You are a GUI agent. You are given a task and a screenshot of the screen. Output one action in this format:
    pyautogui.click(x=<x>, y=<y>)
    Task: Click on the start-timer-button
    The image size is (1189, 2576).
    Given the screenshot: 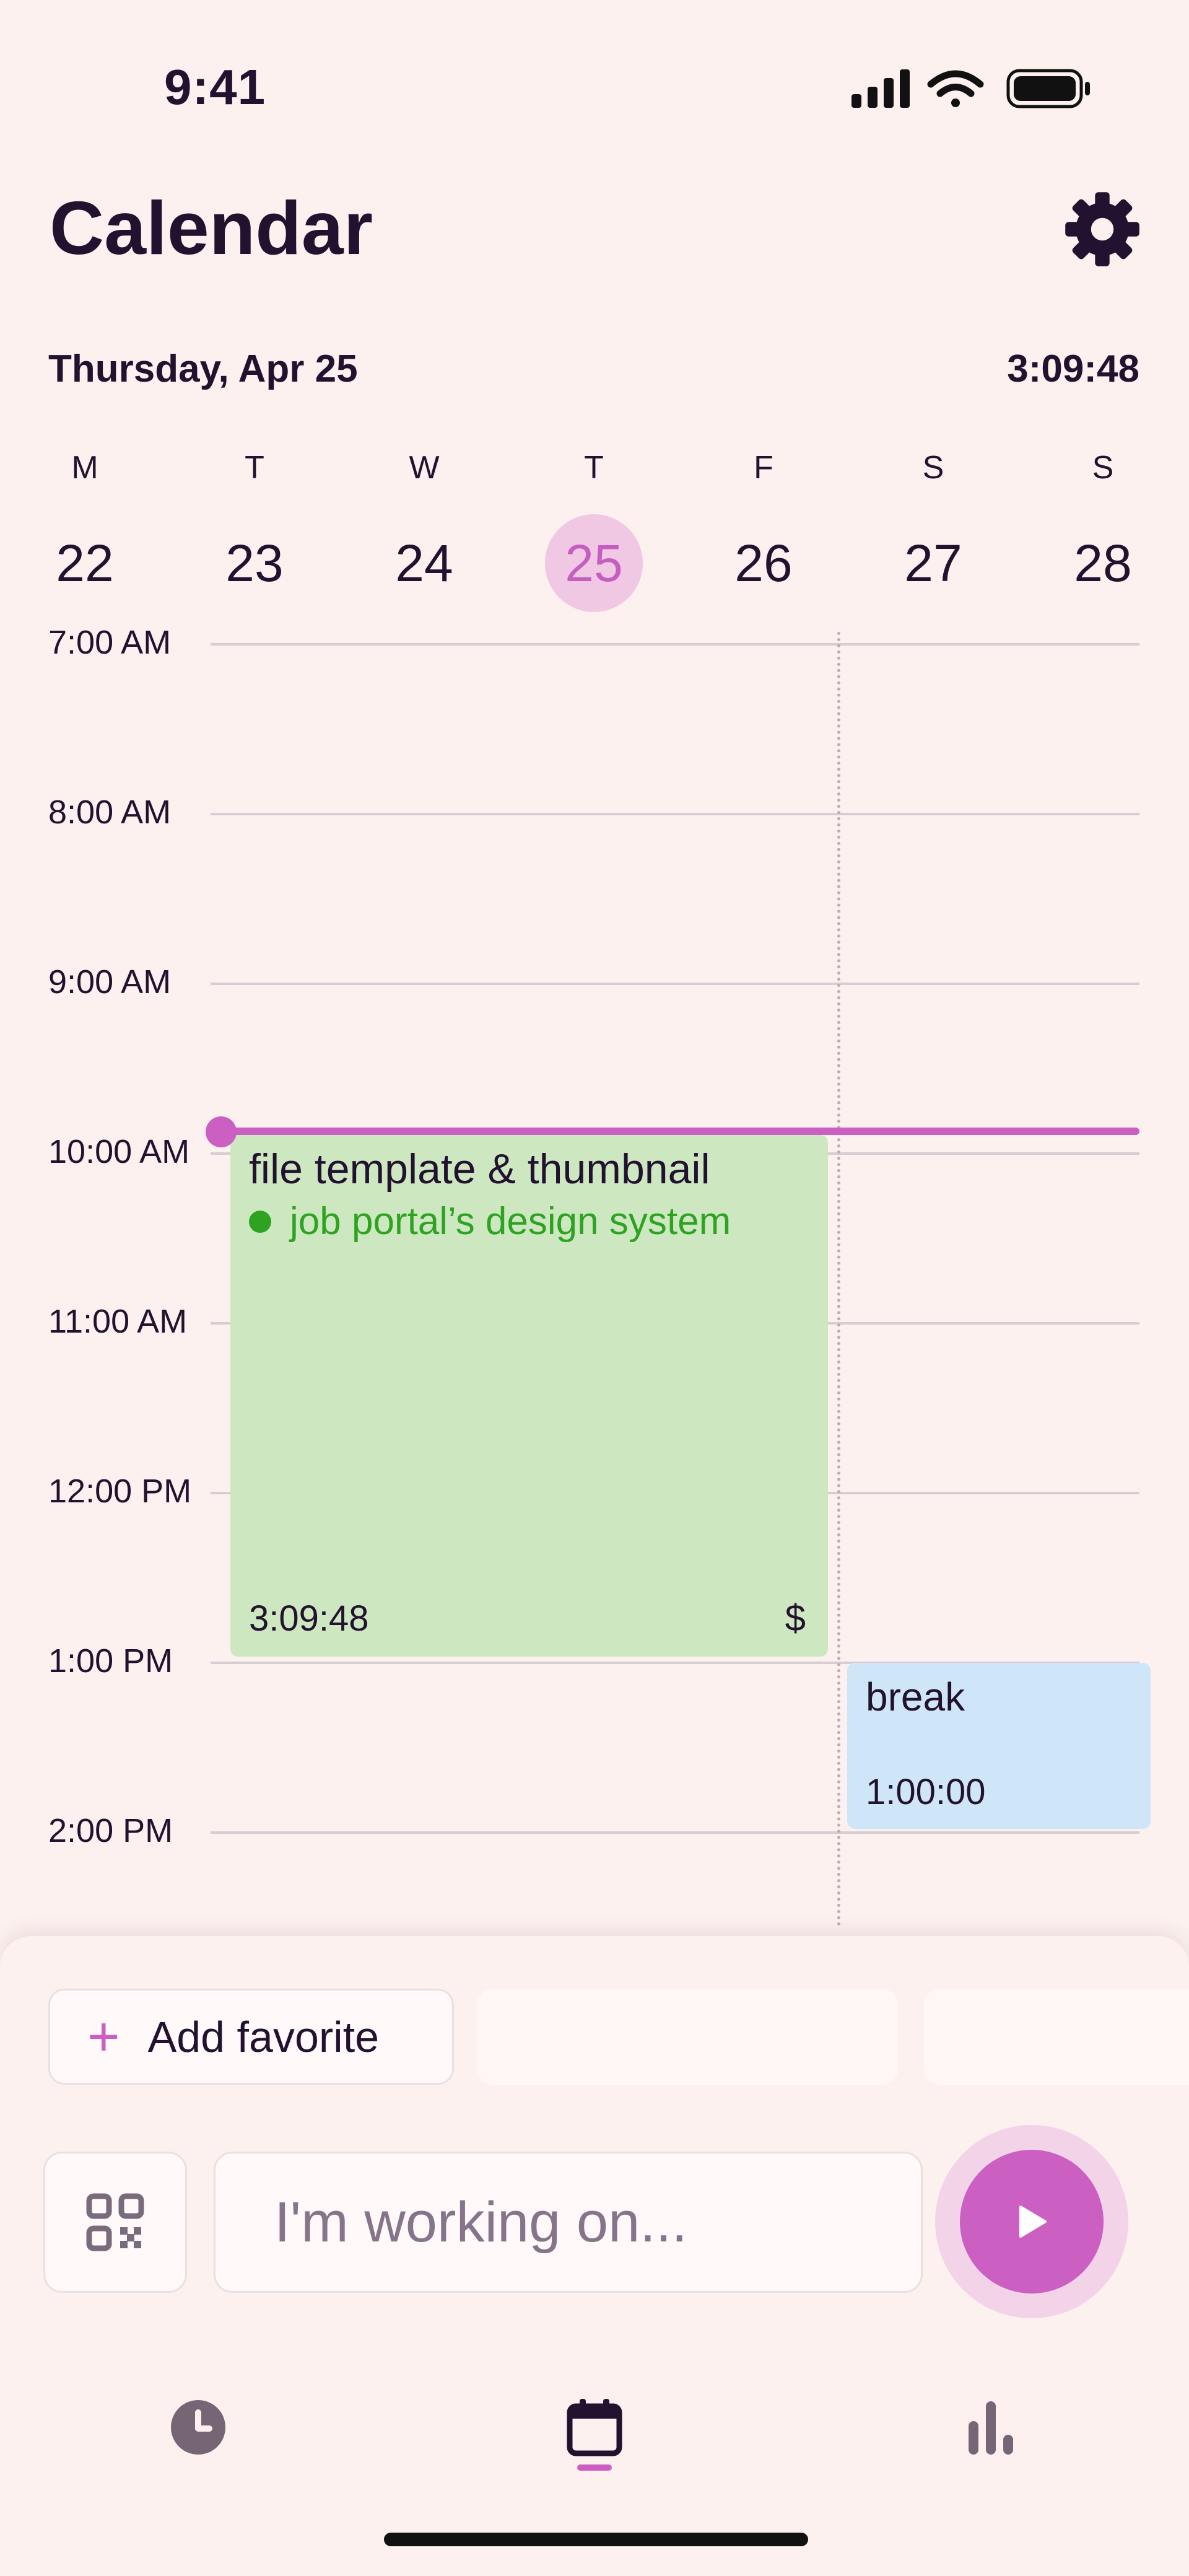 What is the action you would take?
    pyautogui.click(x=1032, y=2221)
    